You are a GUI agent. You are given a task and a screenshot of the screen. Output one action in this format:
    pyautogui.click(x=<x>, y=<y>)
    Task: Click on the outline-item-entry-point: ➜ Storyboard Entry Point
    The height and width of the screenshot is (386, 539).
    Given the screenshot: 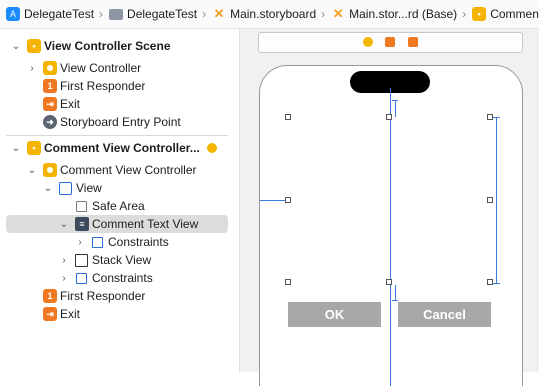 What is the action you would take?
    pyautogui.click(x=119, y=122)
    